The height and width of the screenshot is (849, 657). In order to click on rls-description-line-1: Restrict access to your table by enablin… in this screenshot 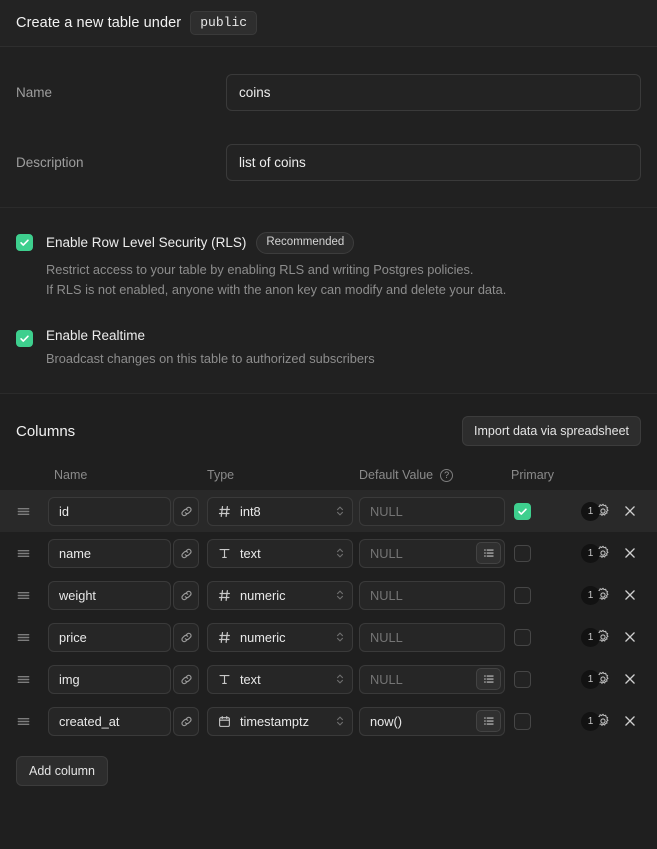, I will do `click(260, 269)`.